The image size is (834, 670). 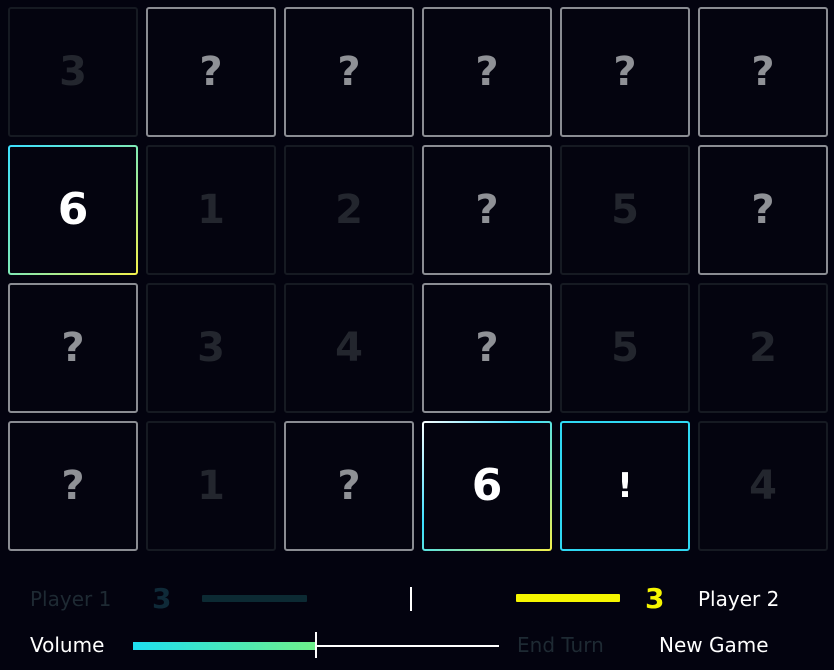 I want to click on volume-slider-thumb, so click(x=316, y=645).